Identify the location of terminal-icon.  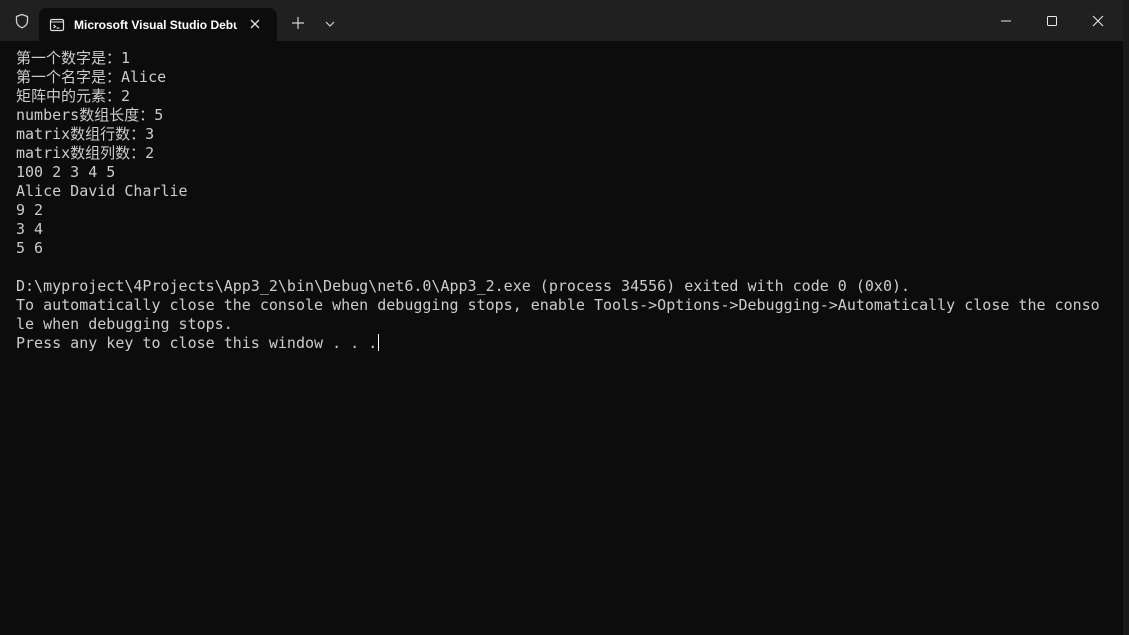
(57, 25).